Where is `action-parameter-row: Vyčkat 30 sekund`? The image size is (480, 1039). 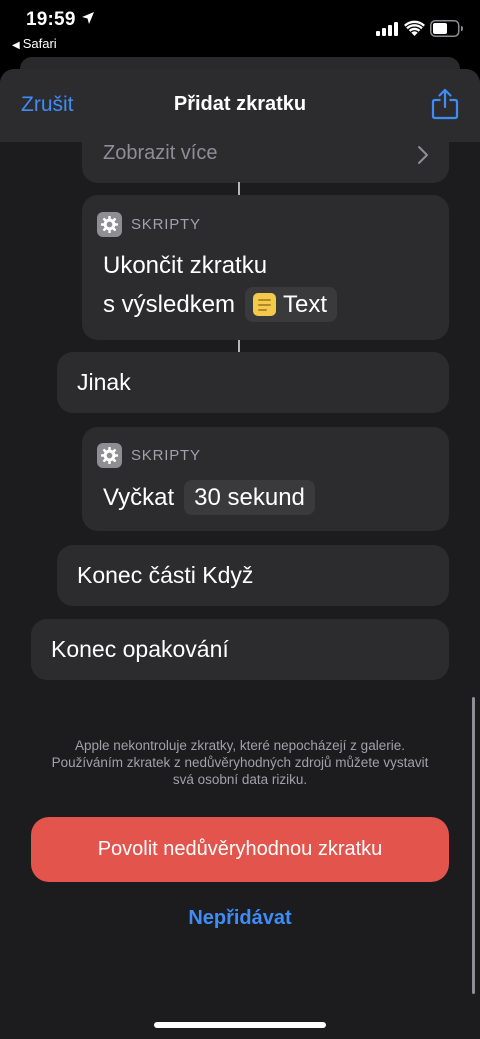 action-parameter-row: Vyčkat 30 sekund is located at coordinates (209, 497).